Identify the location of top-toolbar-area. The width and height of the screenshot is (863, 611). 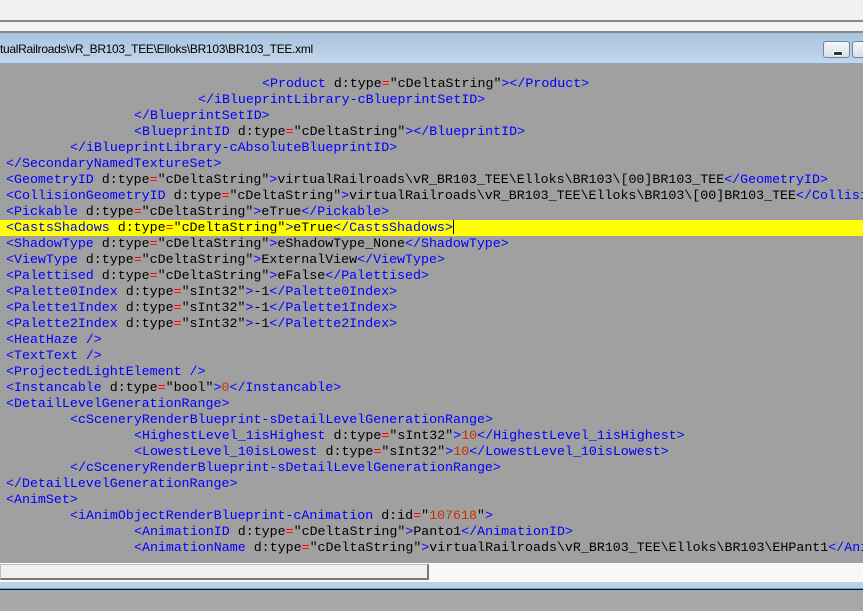
(431, 10).